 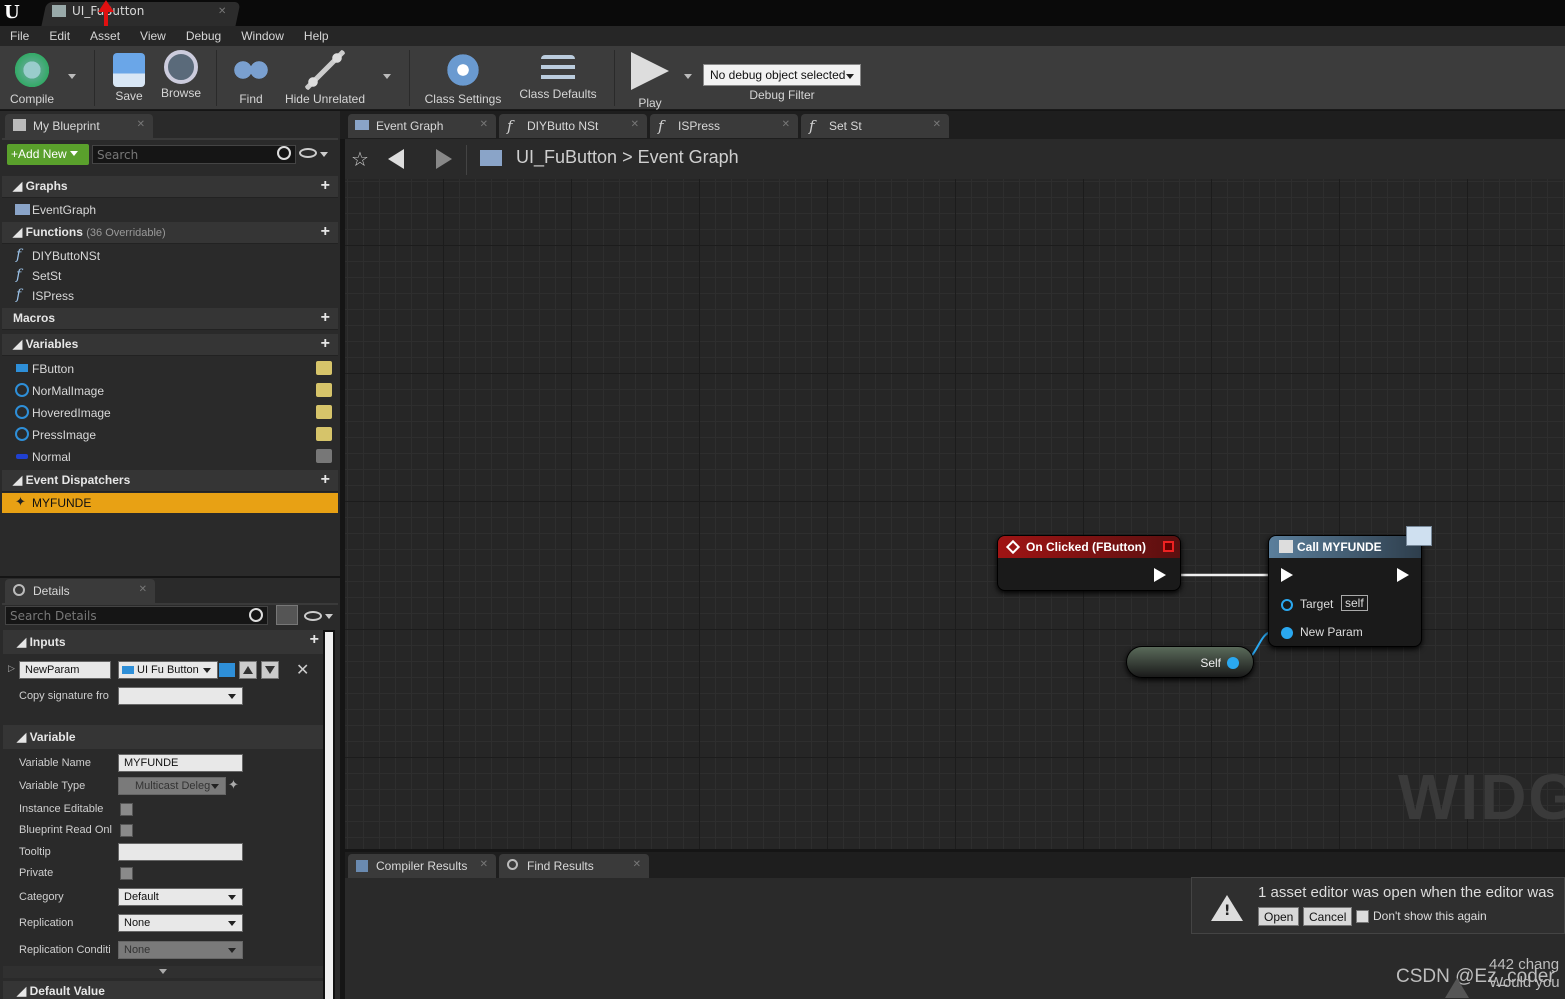 I want to click on variable-item-normal: Normal, so click(x=170, y=457).